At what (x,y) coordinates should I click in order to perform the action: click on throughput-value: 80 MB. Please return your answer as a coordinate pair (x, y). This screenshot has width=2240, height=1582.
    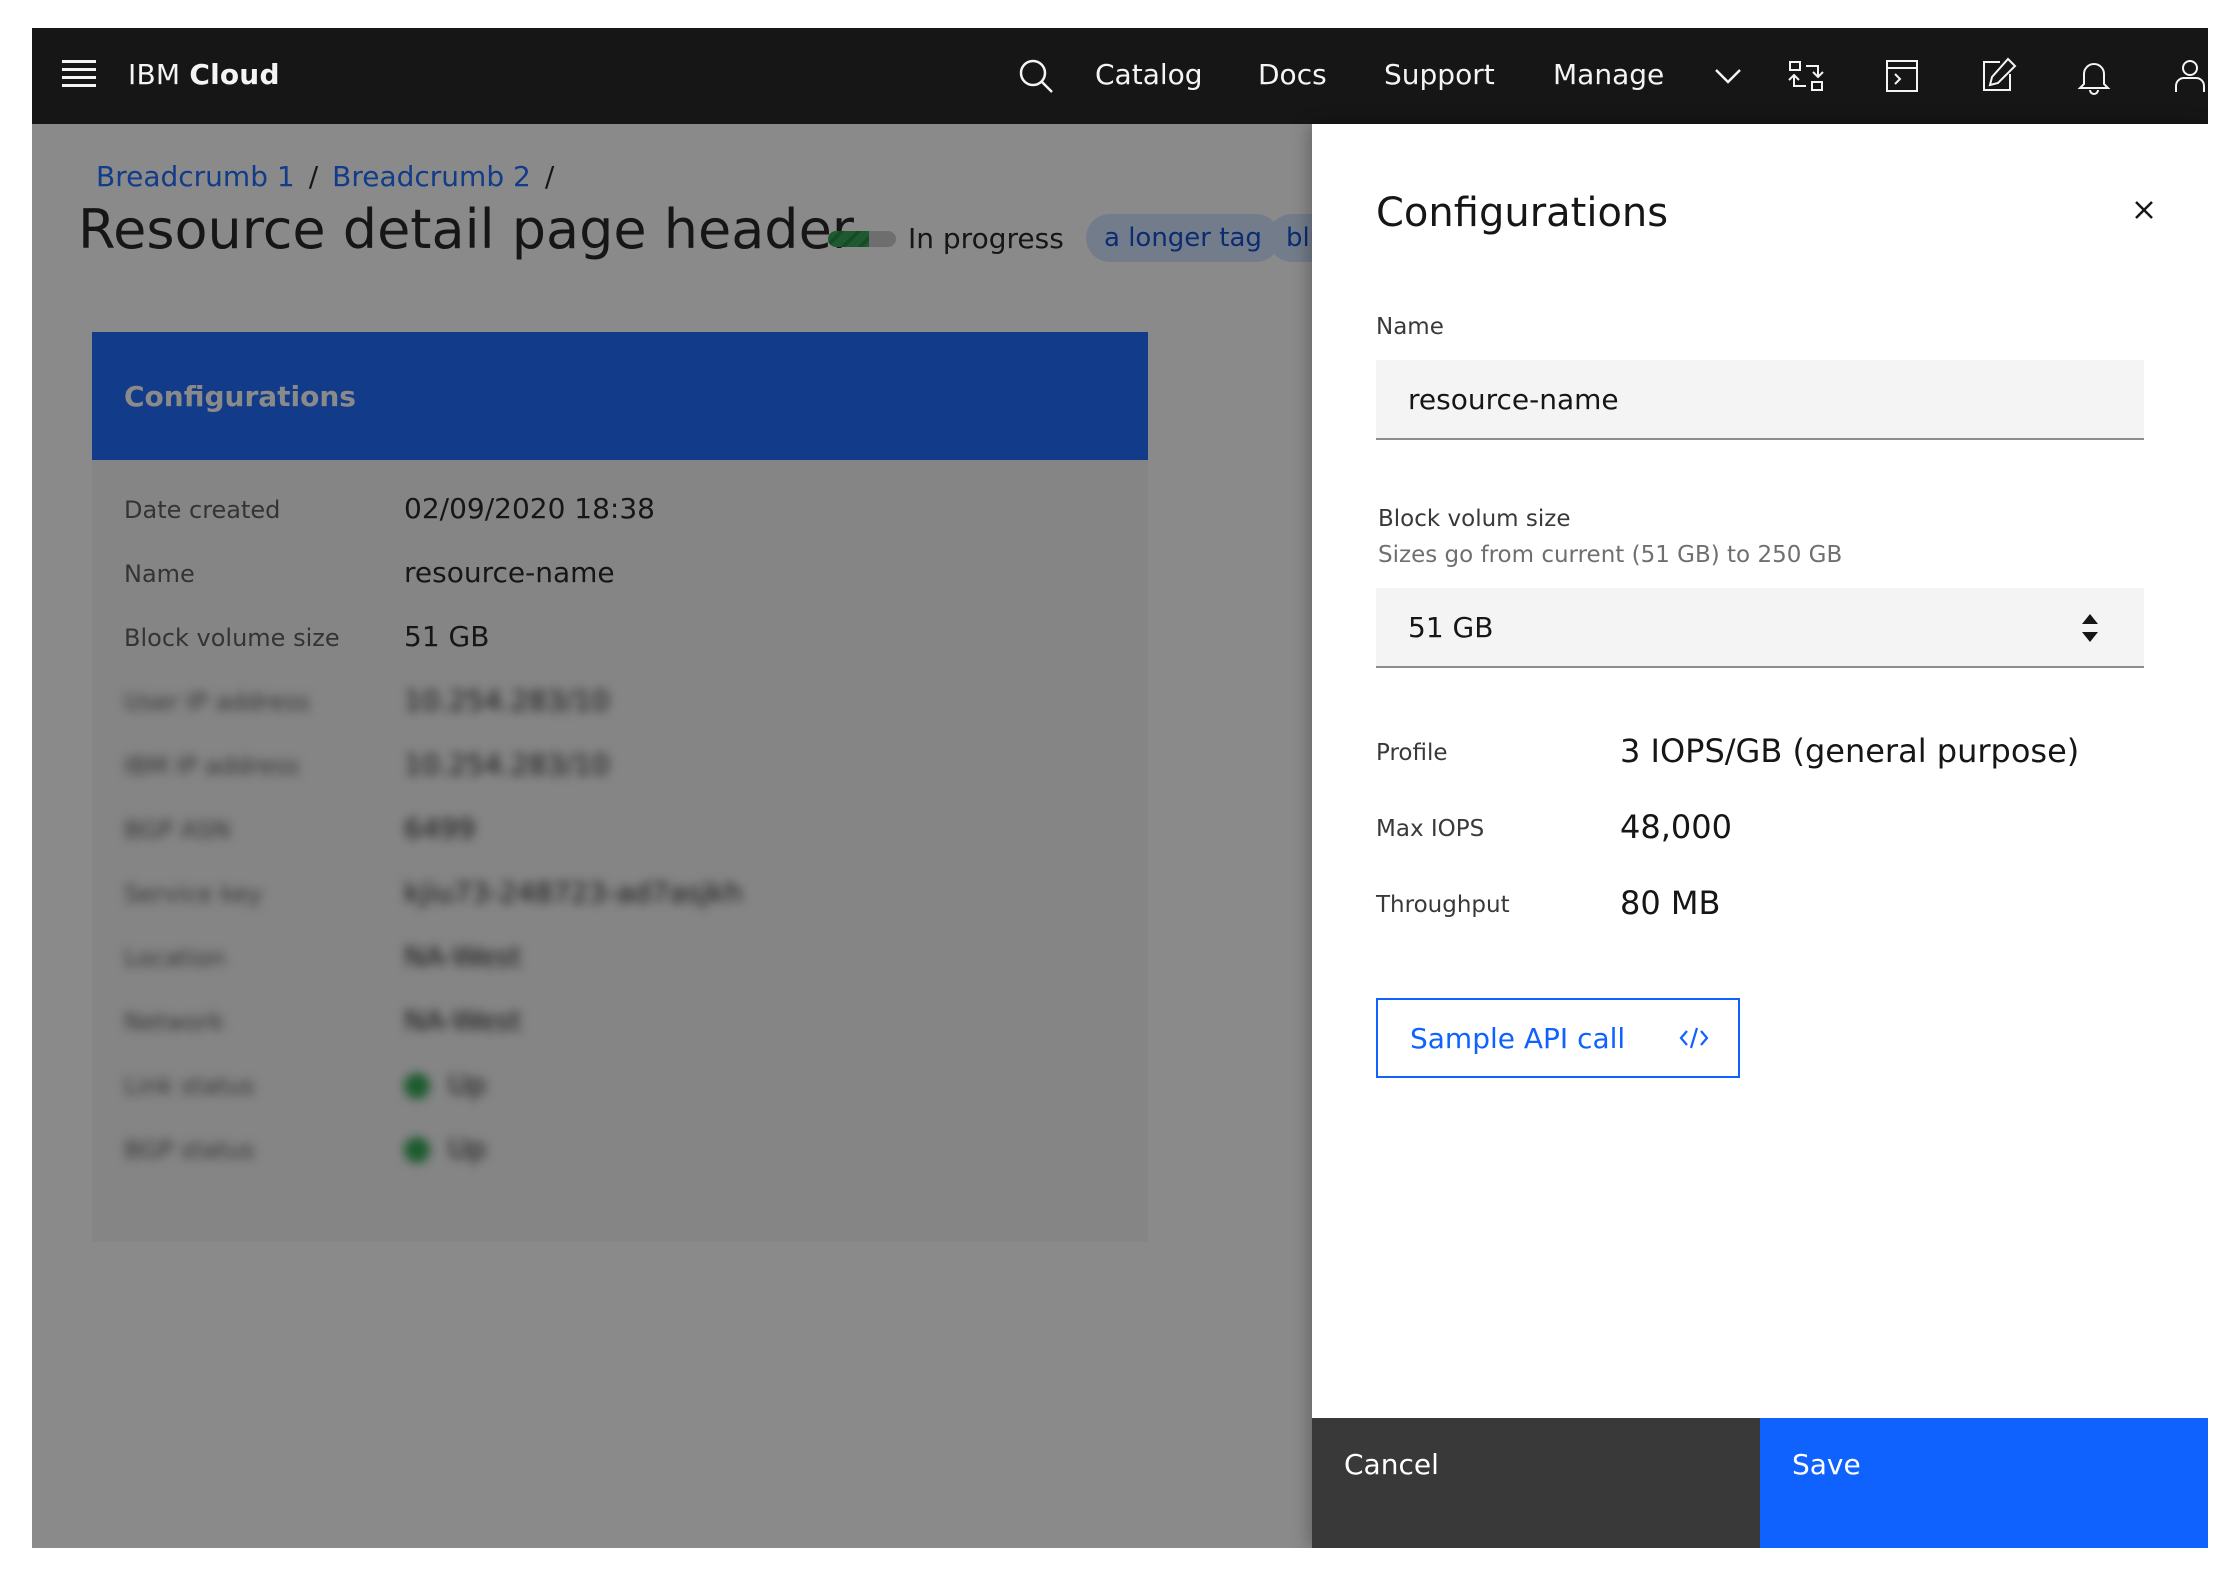
    Looking at the image, I should click on (1670, 903).